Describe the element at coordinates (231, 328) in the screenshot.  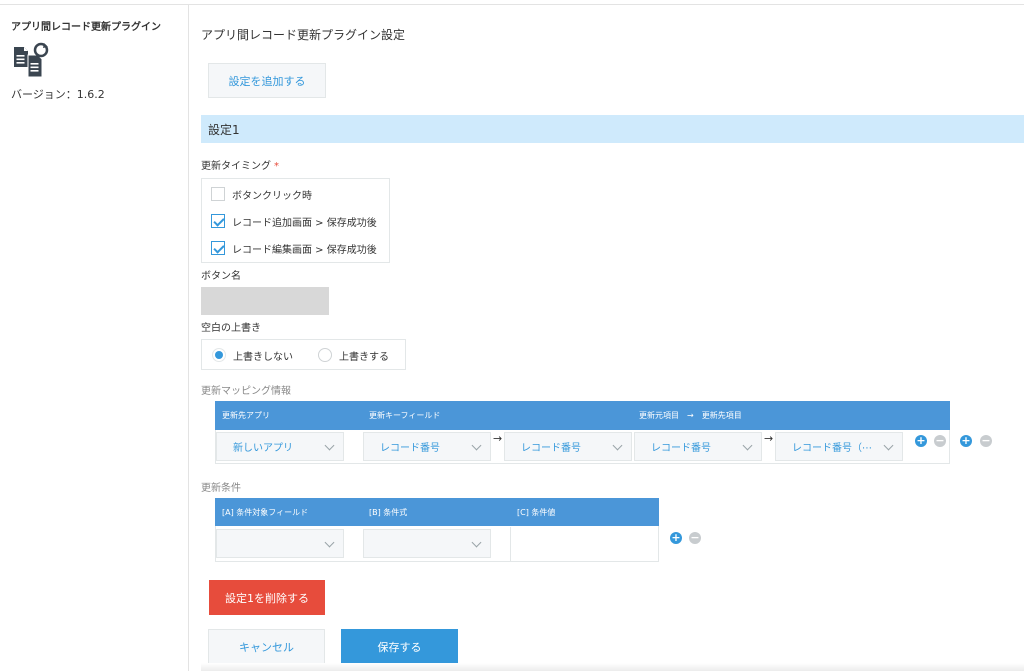
I see `overwrite-blank-label: 空白の上書き` at that location.